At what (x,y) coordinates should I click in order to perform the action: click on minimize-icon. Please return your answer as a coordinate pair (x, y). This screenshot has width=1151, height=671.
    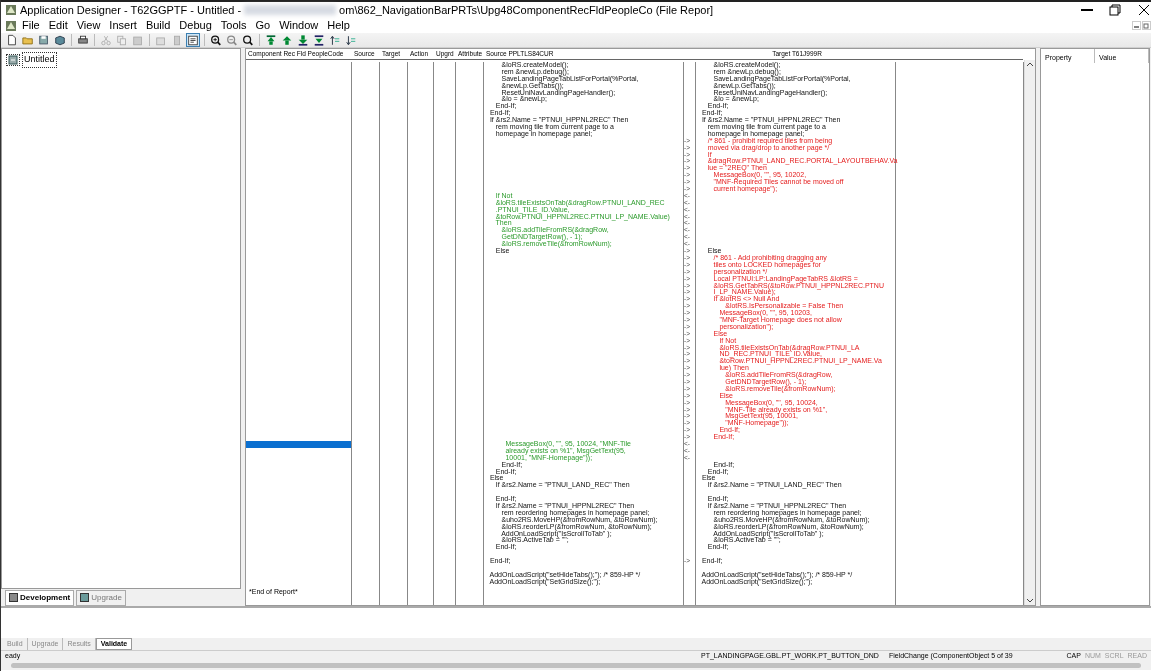
    Looking at the image, I should click on (1136, 25).